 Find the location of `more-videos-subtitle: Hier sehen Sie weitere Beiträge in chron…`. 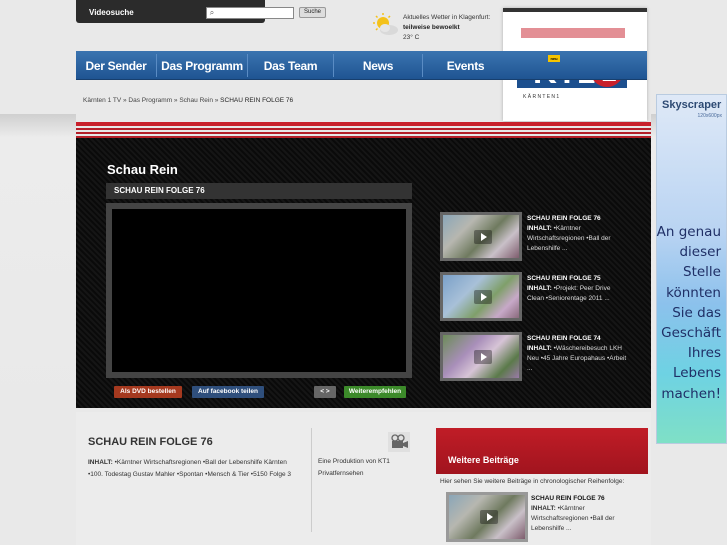

more-videos-subtitle: Hier sehen Sie weitere Beiträge in chron… is located at coordinates (532, 481).